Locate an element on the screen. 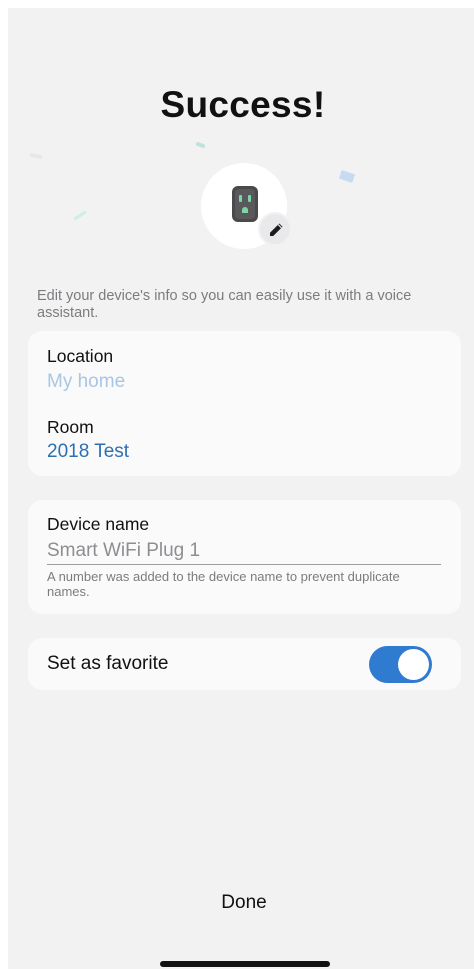  smart-plug-icon is located at coordinates (245, 204).